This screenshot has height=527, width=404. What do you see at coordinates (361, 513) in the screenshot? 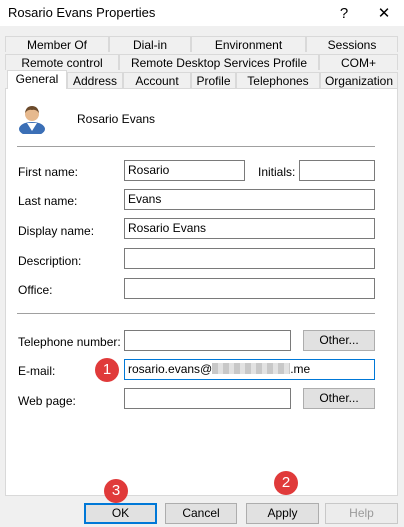
I see `help-button: Help` at bounding box center [361, 513].